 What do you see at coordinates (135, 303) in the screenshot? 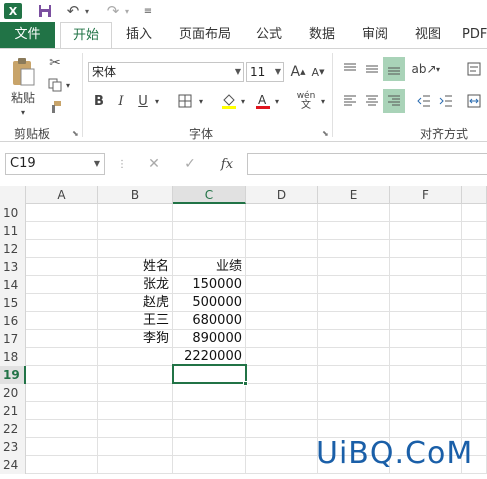
I see `cell-name: 赵虎` at bounding box center [135, 303].